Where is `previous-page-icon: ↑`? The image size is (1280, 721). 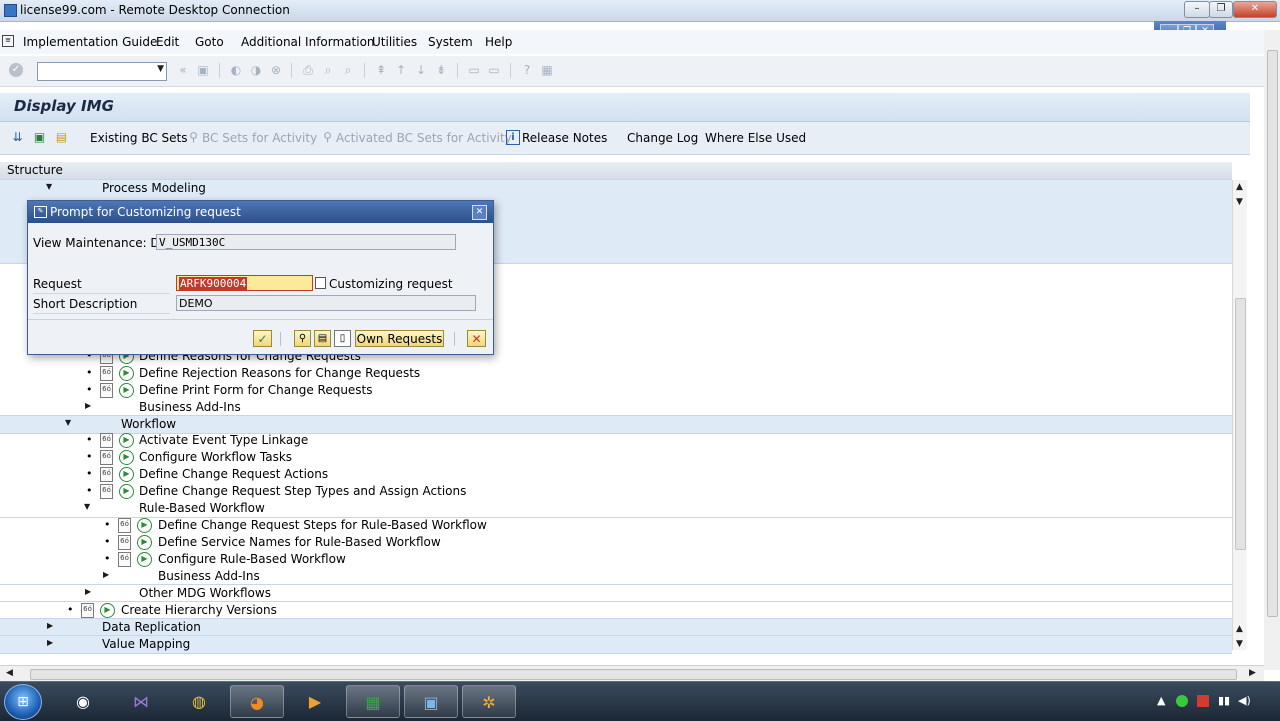 previous-page-icon: ↑ is located at coordinates (401, 70).